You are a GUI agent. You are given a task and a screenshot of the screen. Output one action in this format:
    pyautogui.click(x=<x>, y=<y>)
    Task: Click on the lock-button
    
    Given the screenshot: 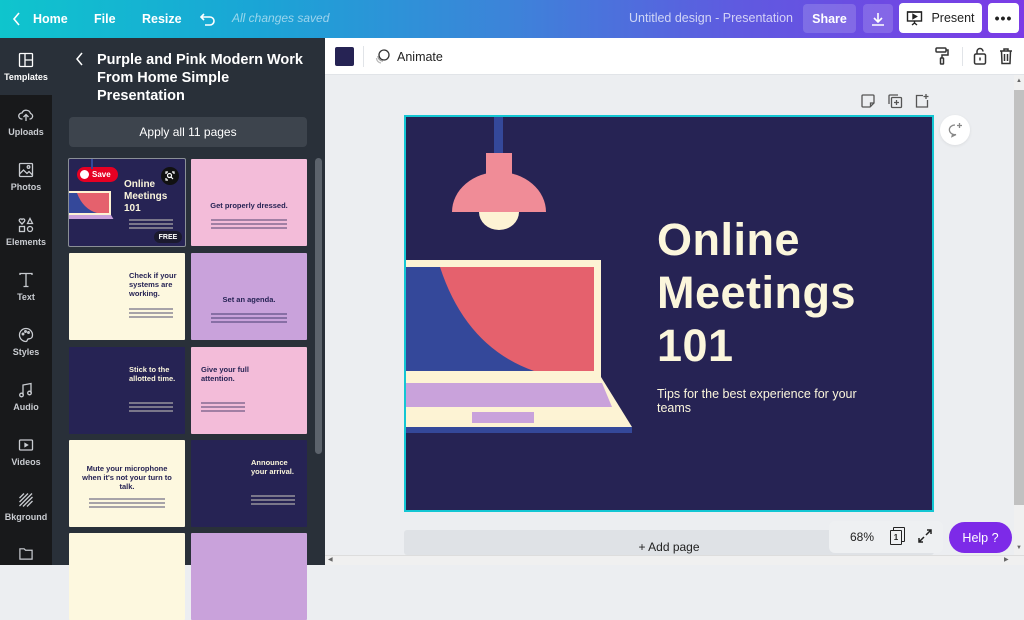 What is the action you would take?
    pyautogui.click(x=980, y=56)
    